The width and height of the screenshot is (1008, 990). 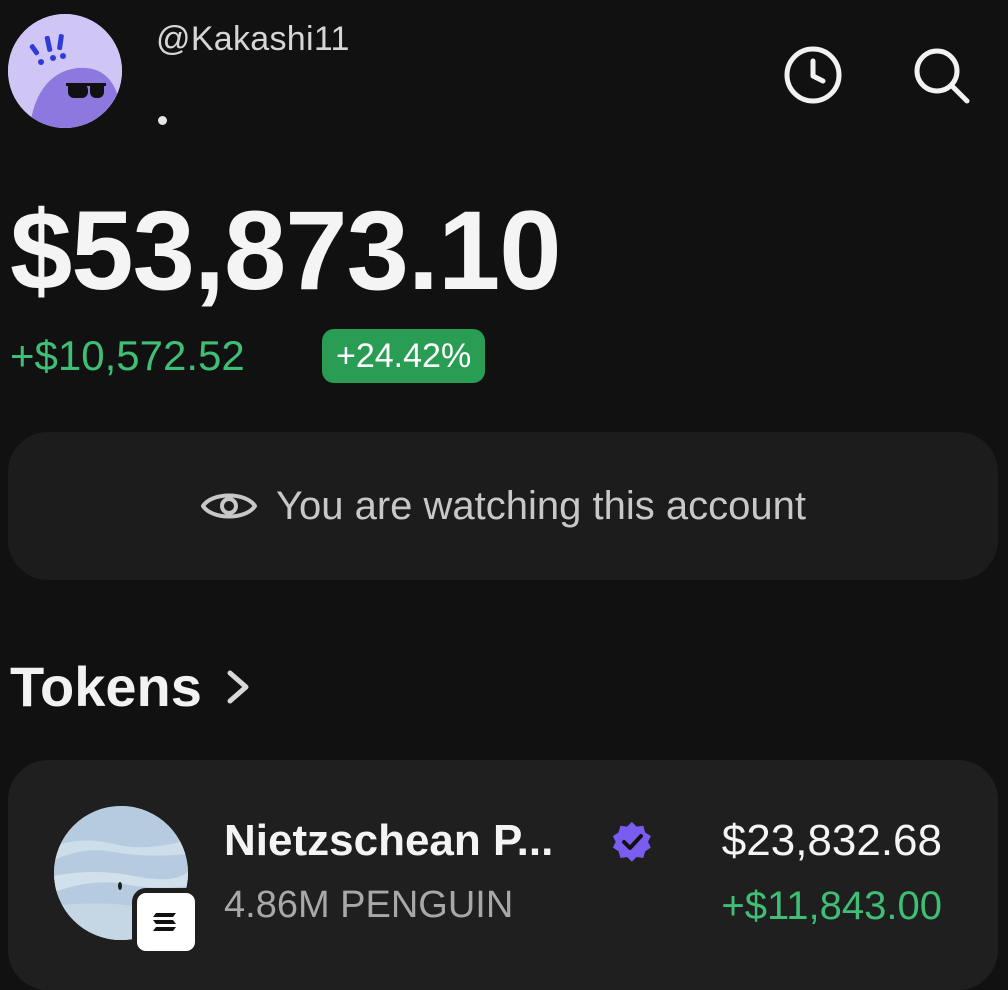 I want to click on clock-icon, so click(x=813, y=75).